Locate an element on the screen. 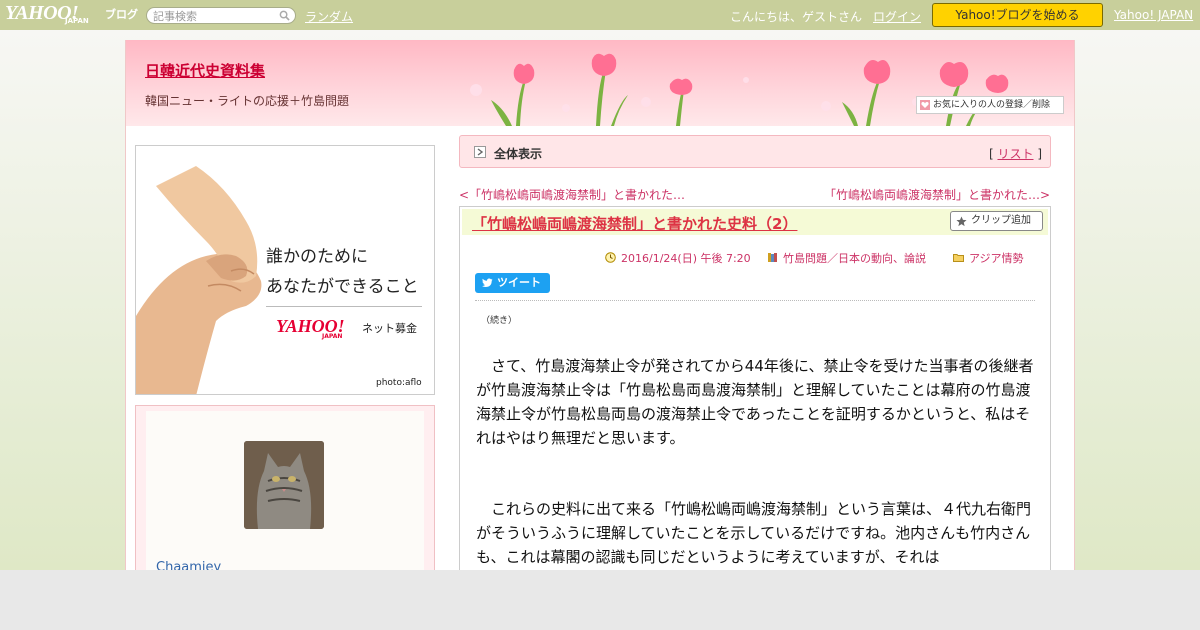 The height and width of the screenshot is (630, 1200). ad-service-name: ネット募金 is located at coordinates (389, 328).